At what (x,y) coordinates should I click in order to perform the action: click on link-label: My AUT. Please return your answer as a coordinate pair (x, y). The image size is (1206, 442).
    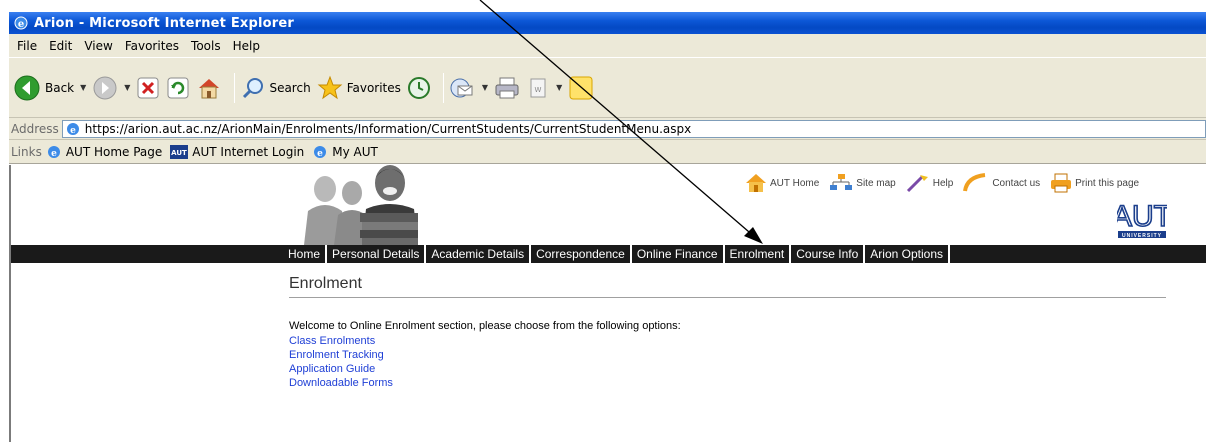
    Looking at the image, I should click on (355, 151).